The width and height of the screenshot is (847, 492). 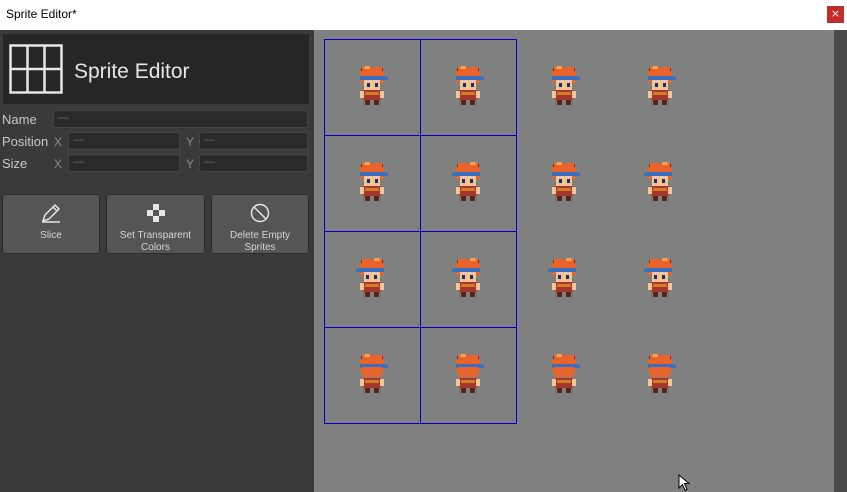 What do you see at coordinates (835, 14) in the screenshot?
I see `close-button: ×` at bounding box center [835, 14].